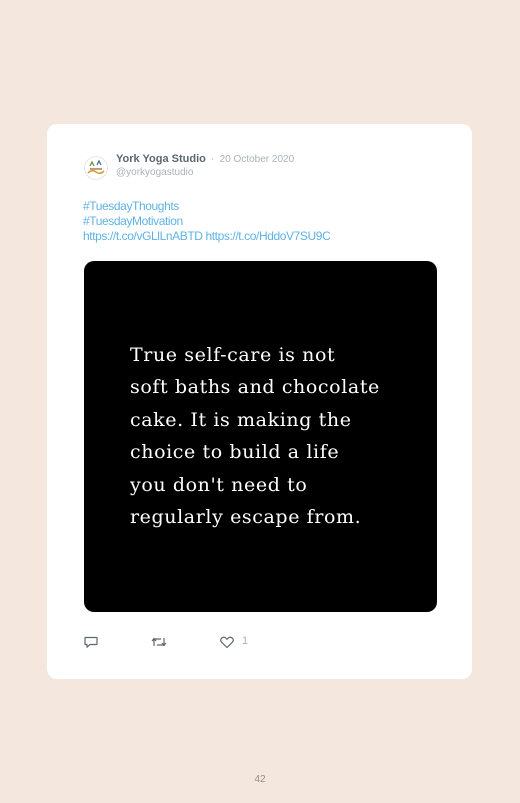 The image size is (520, 803). Describe the element at coordinates (255, 387) in the screenshot. I see `quote-line: soft baths and chocolate` at that location.